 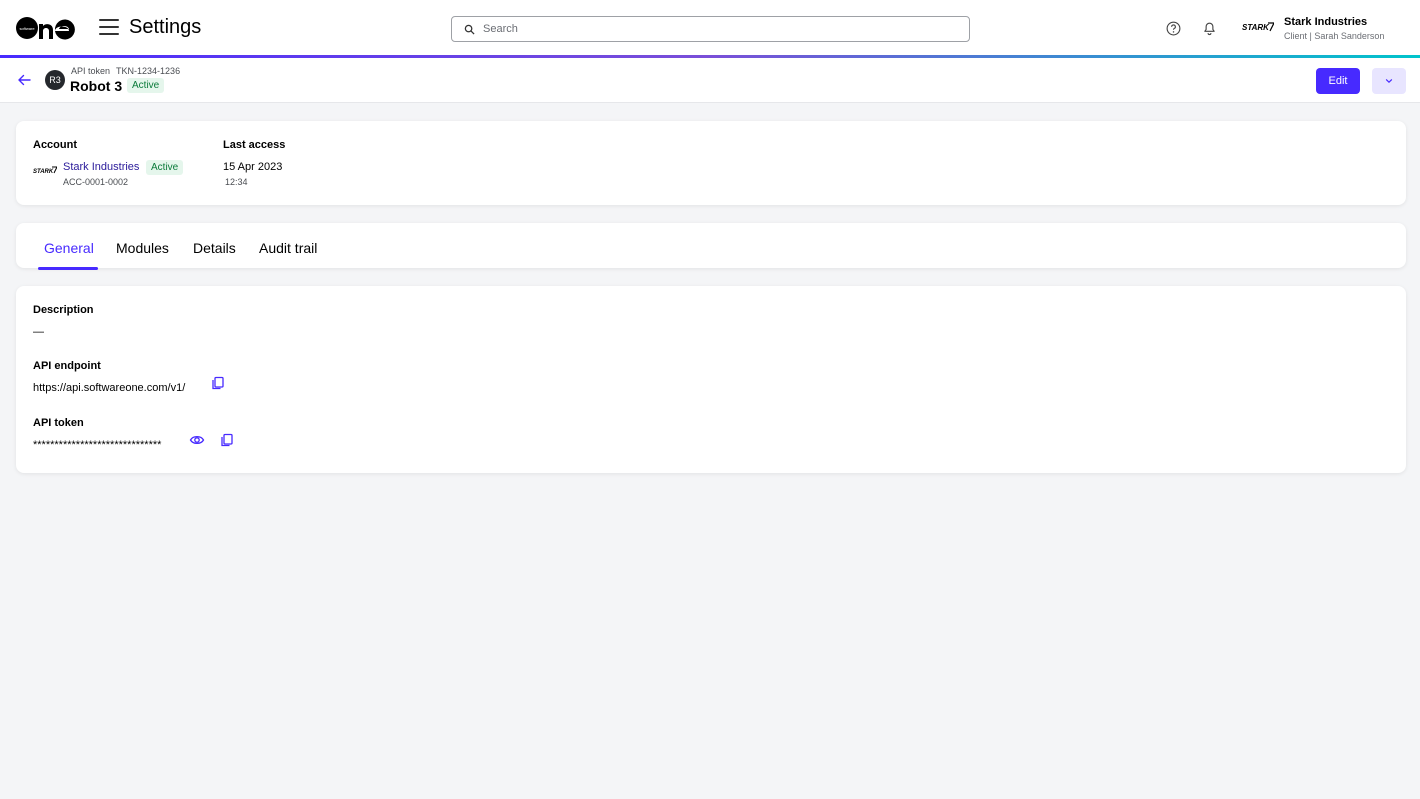 I want to click on tab-audit-trail: Audit trail, so click(x=288, y=248).